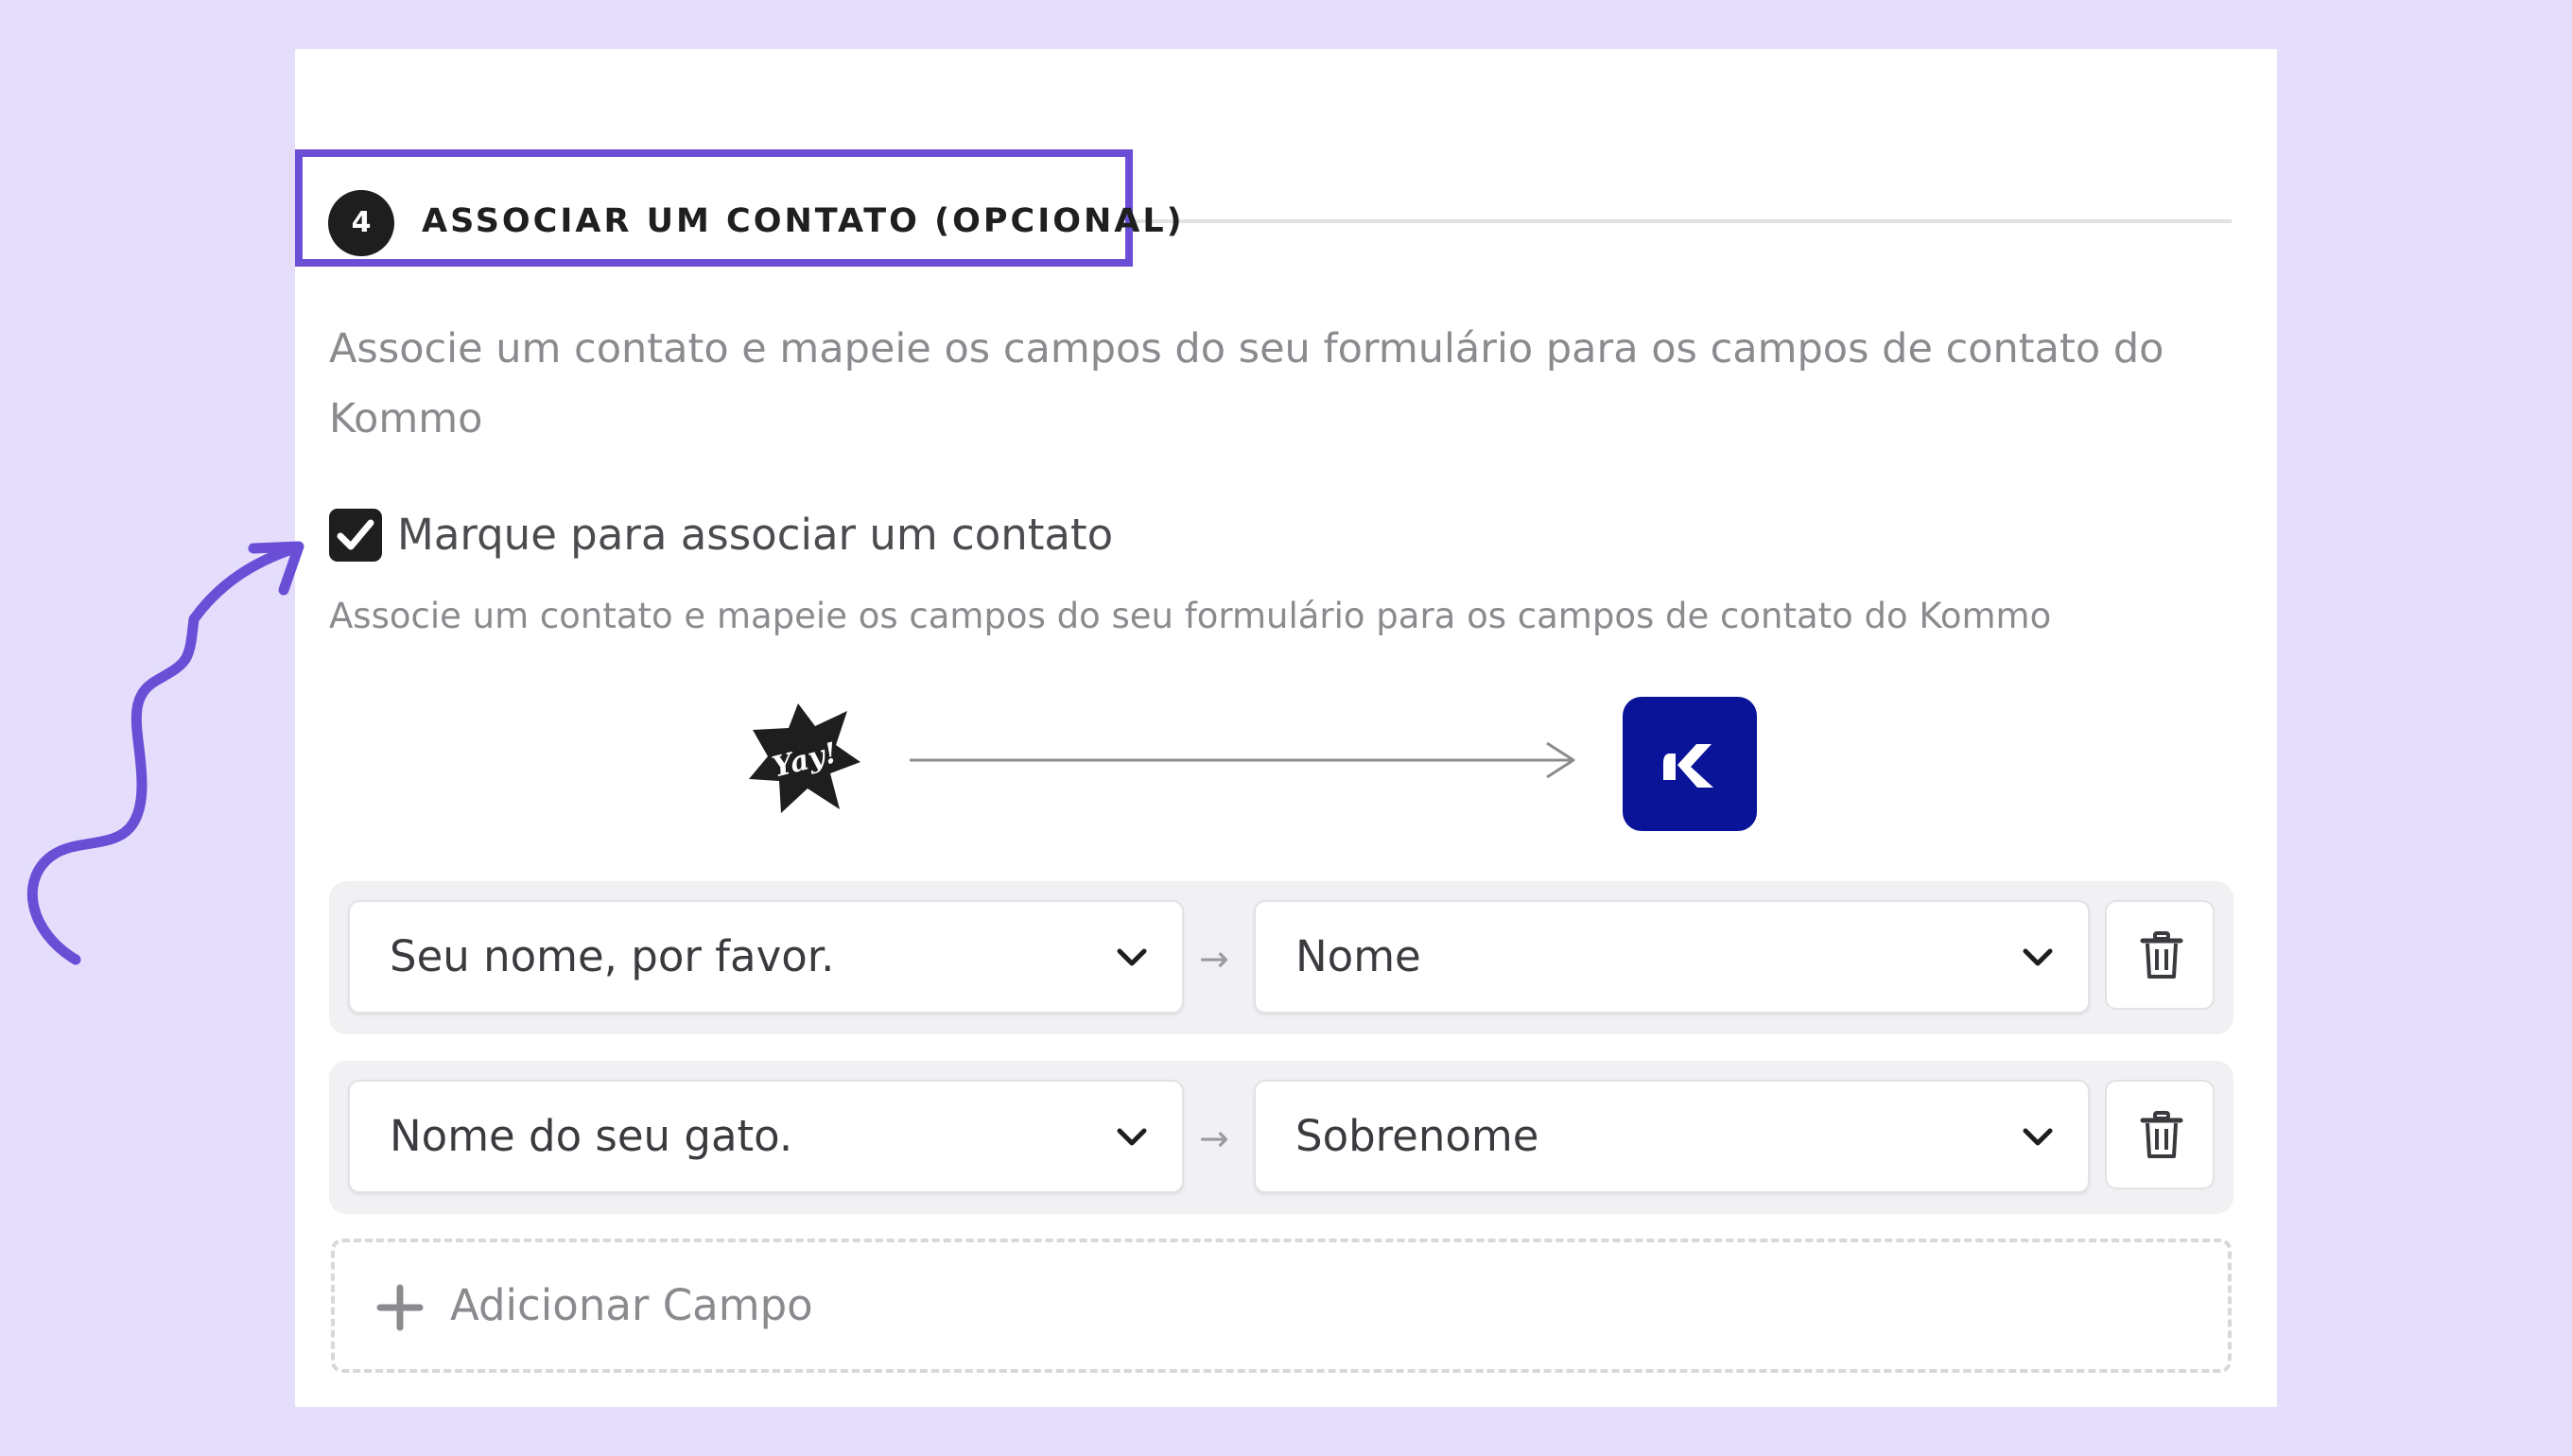  I want to click on checkmark-icon, so click(355, 534).